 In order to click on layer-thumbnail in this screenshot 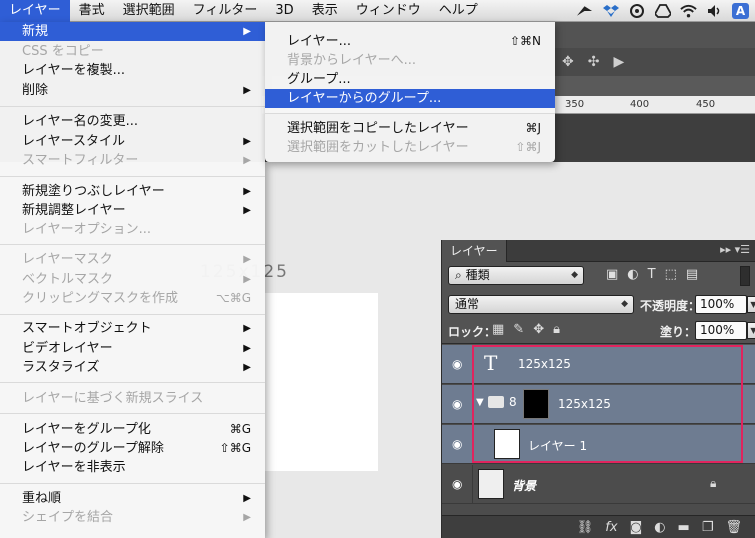, I will do `click(491, 484)`.